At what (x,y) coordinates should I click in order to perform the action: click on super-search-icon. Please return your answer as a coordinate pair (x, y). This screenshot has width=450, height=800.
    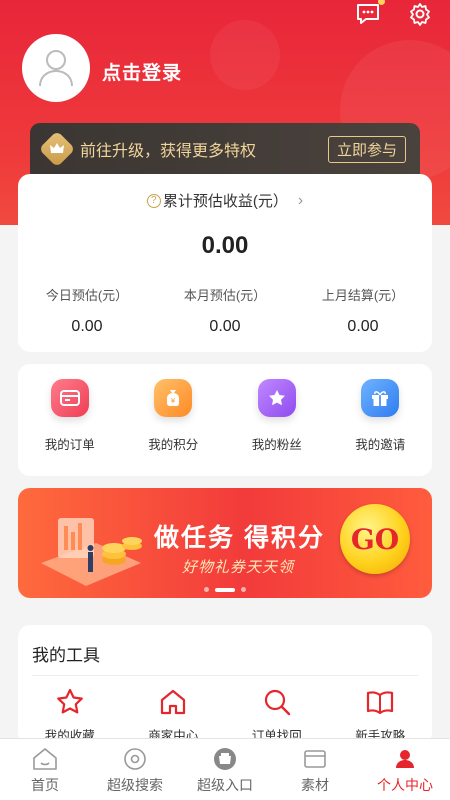
    Looking at the image, I should click on (135, 759).